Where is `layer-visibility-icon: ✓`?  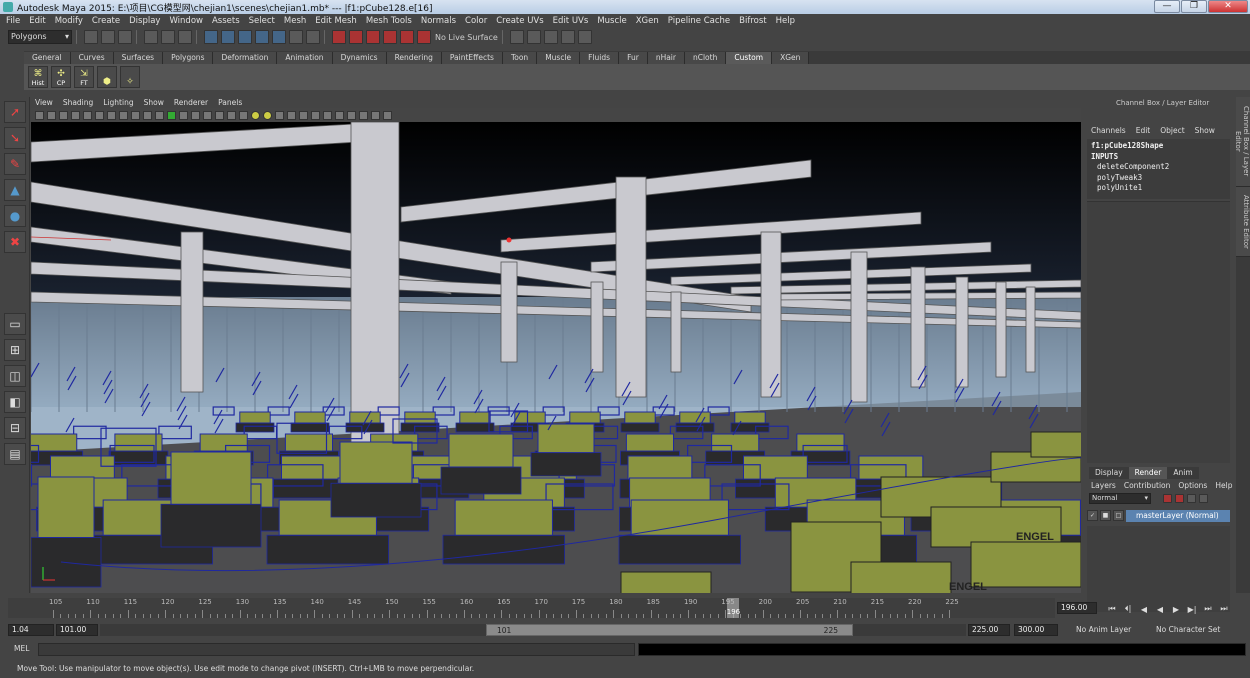 layer-visibility-icon: ✓ is located at coordinates (1092, 515).